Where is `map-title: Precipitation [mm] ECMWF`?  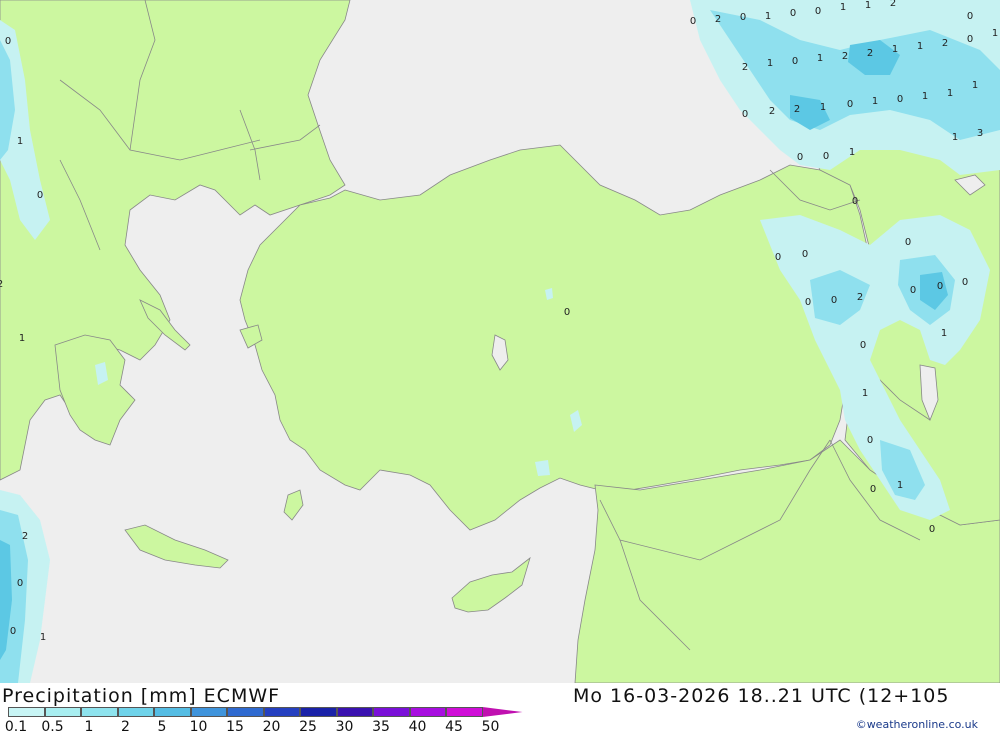 map-title: Precipitation [mm] ECMWF is located at coordinates (141, 696).